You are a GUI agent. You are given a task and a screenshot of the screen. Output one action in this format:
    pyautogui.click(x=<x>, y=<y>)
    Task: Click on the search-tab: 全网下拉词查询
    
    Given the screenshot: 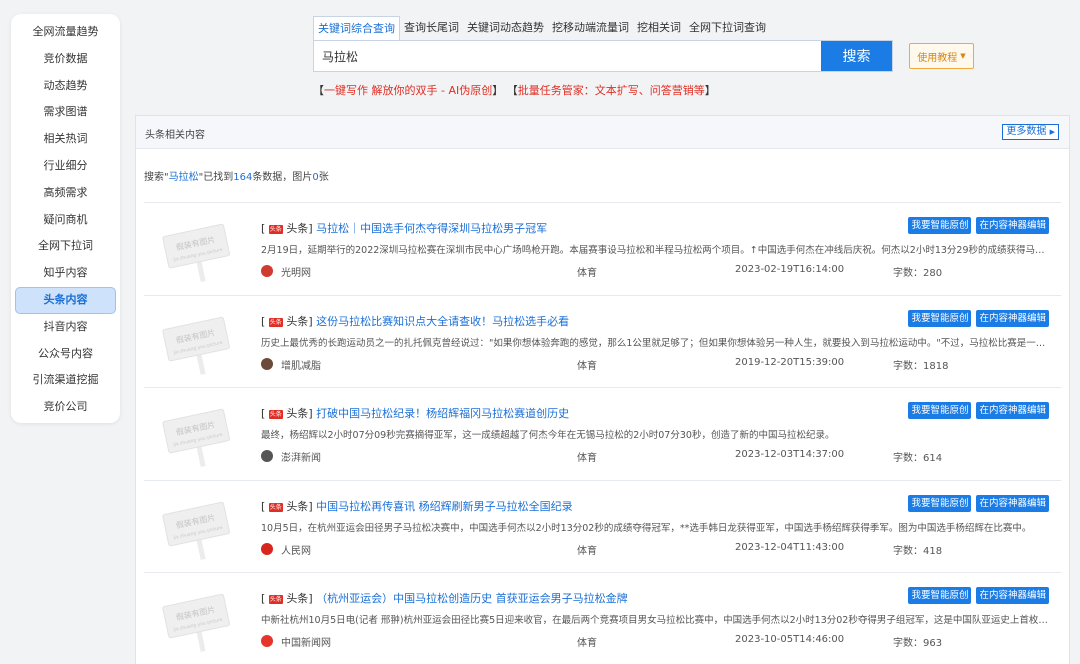 What is the action you would take?
    pyautogui.click(x=727, y=28)
    